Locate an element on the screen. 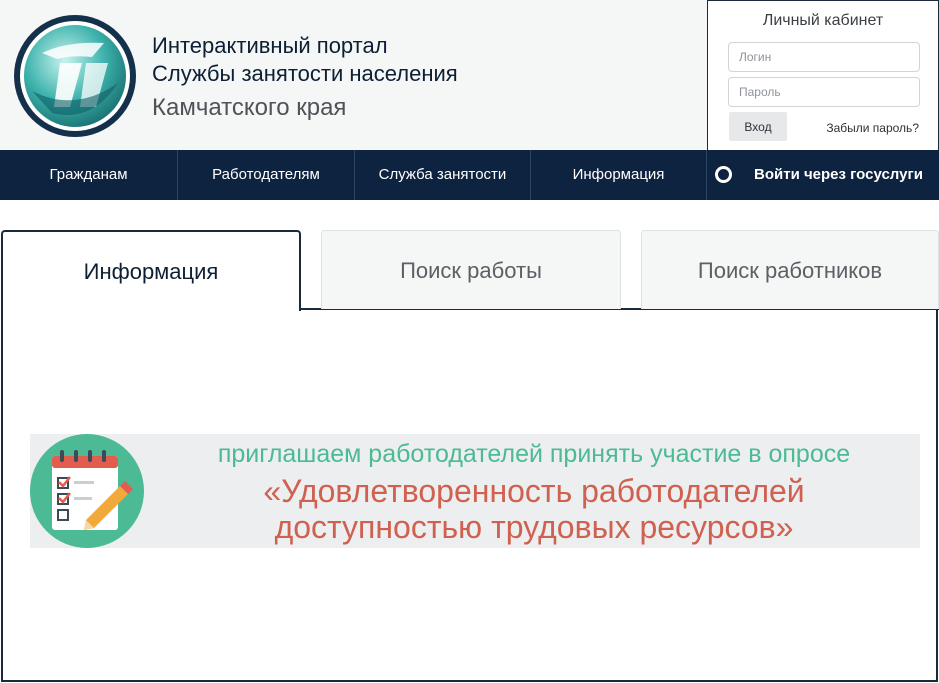 Image resolution: width=939 pixels, height=683 pixels. portal-region-title: Камчатского края is located at coordinates (249, 107).